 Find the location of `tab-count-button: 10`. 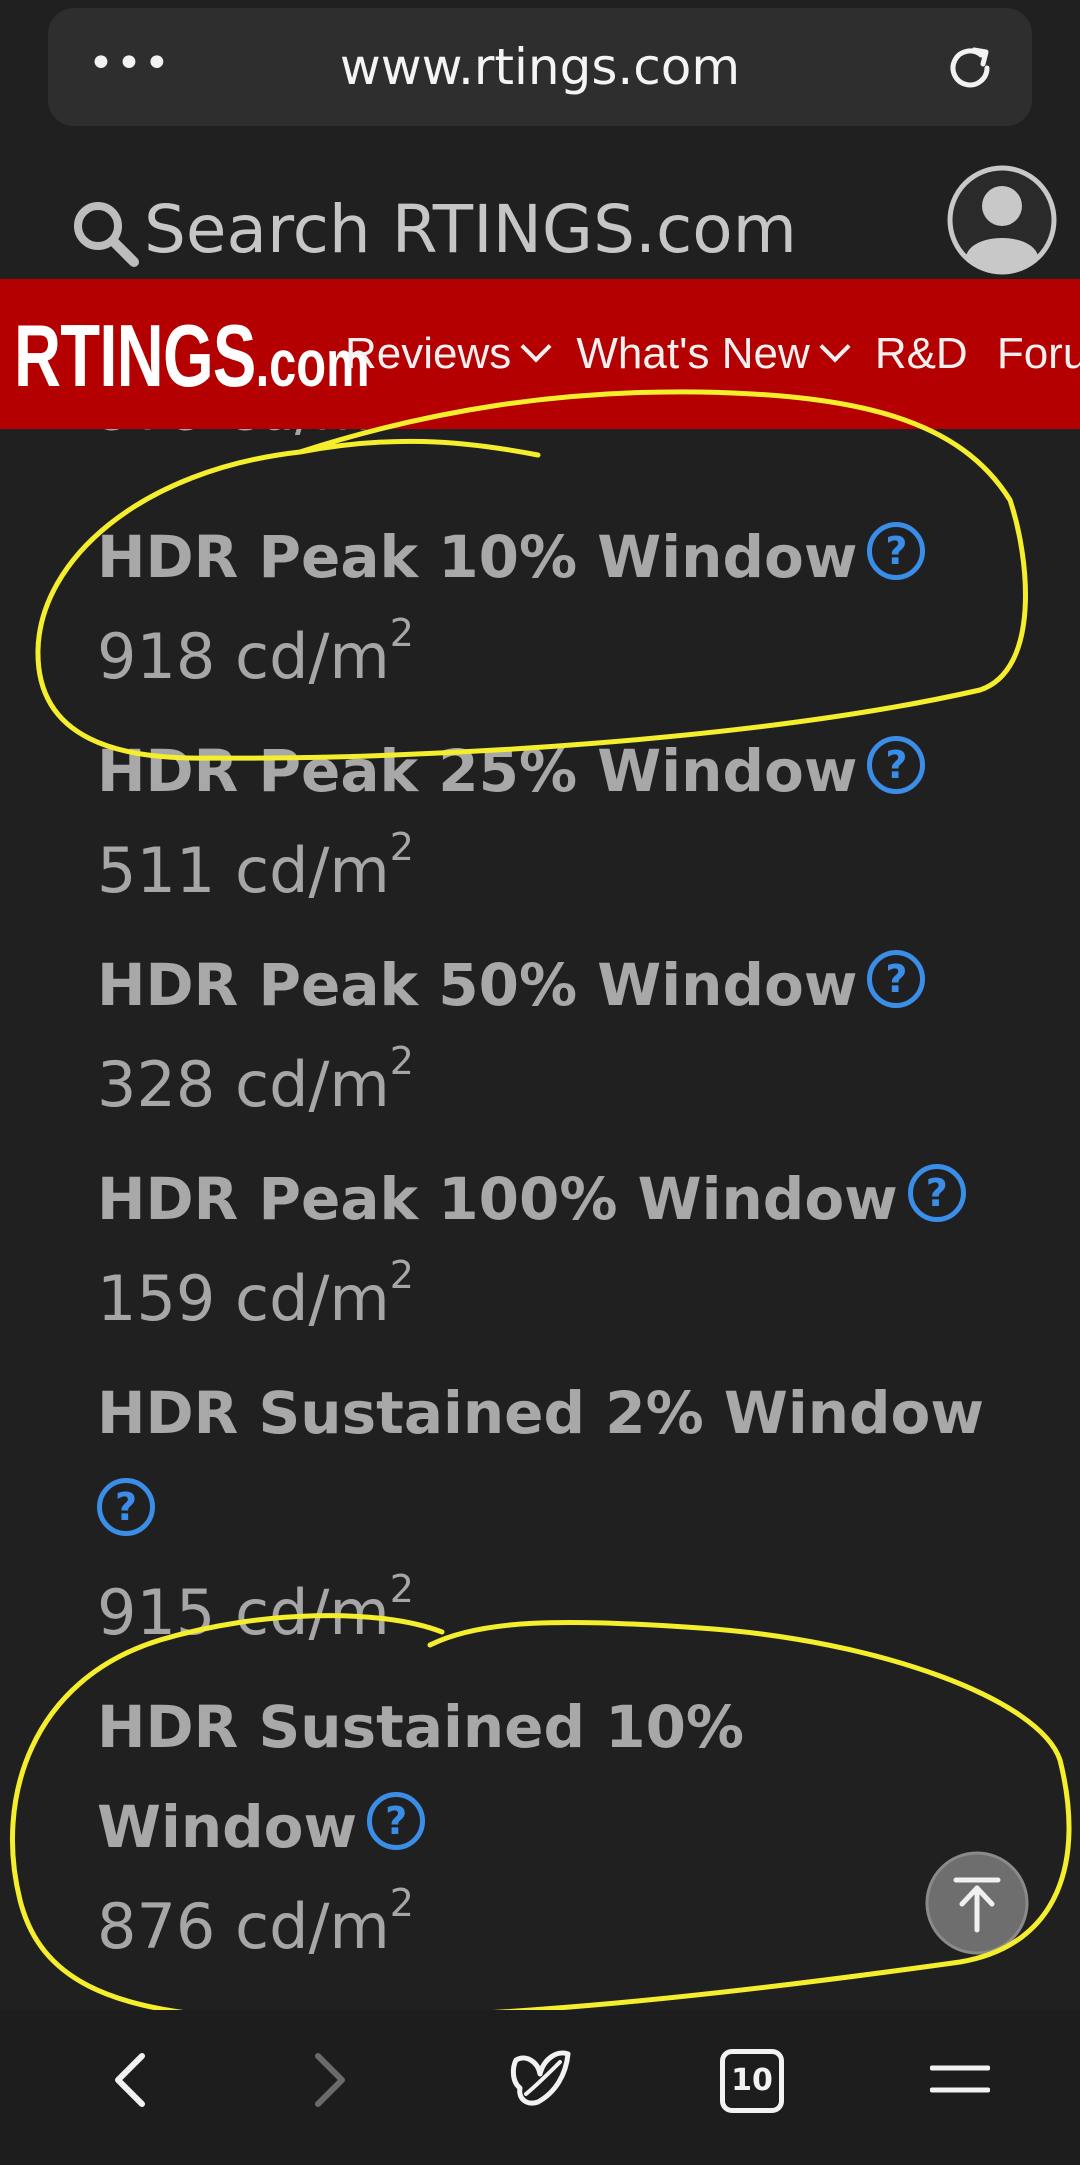

tab-count-button: 10 is located at coordinates (752, 2081).